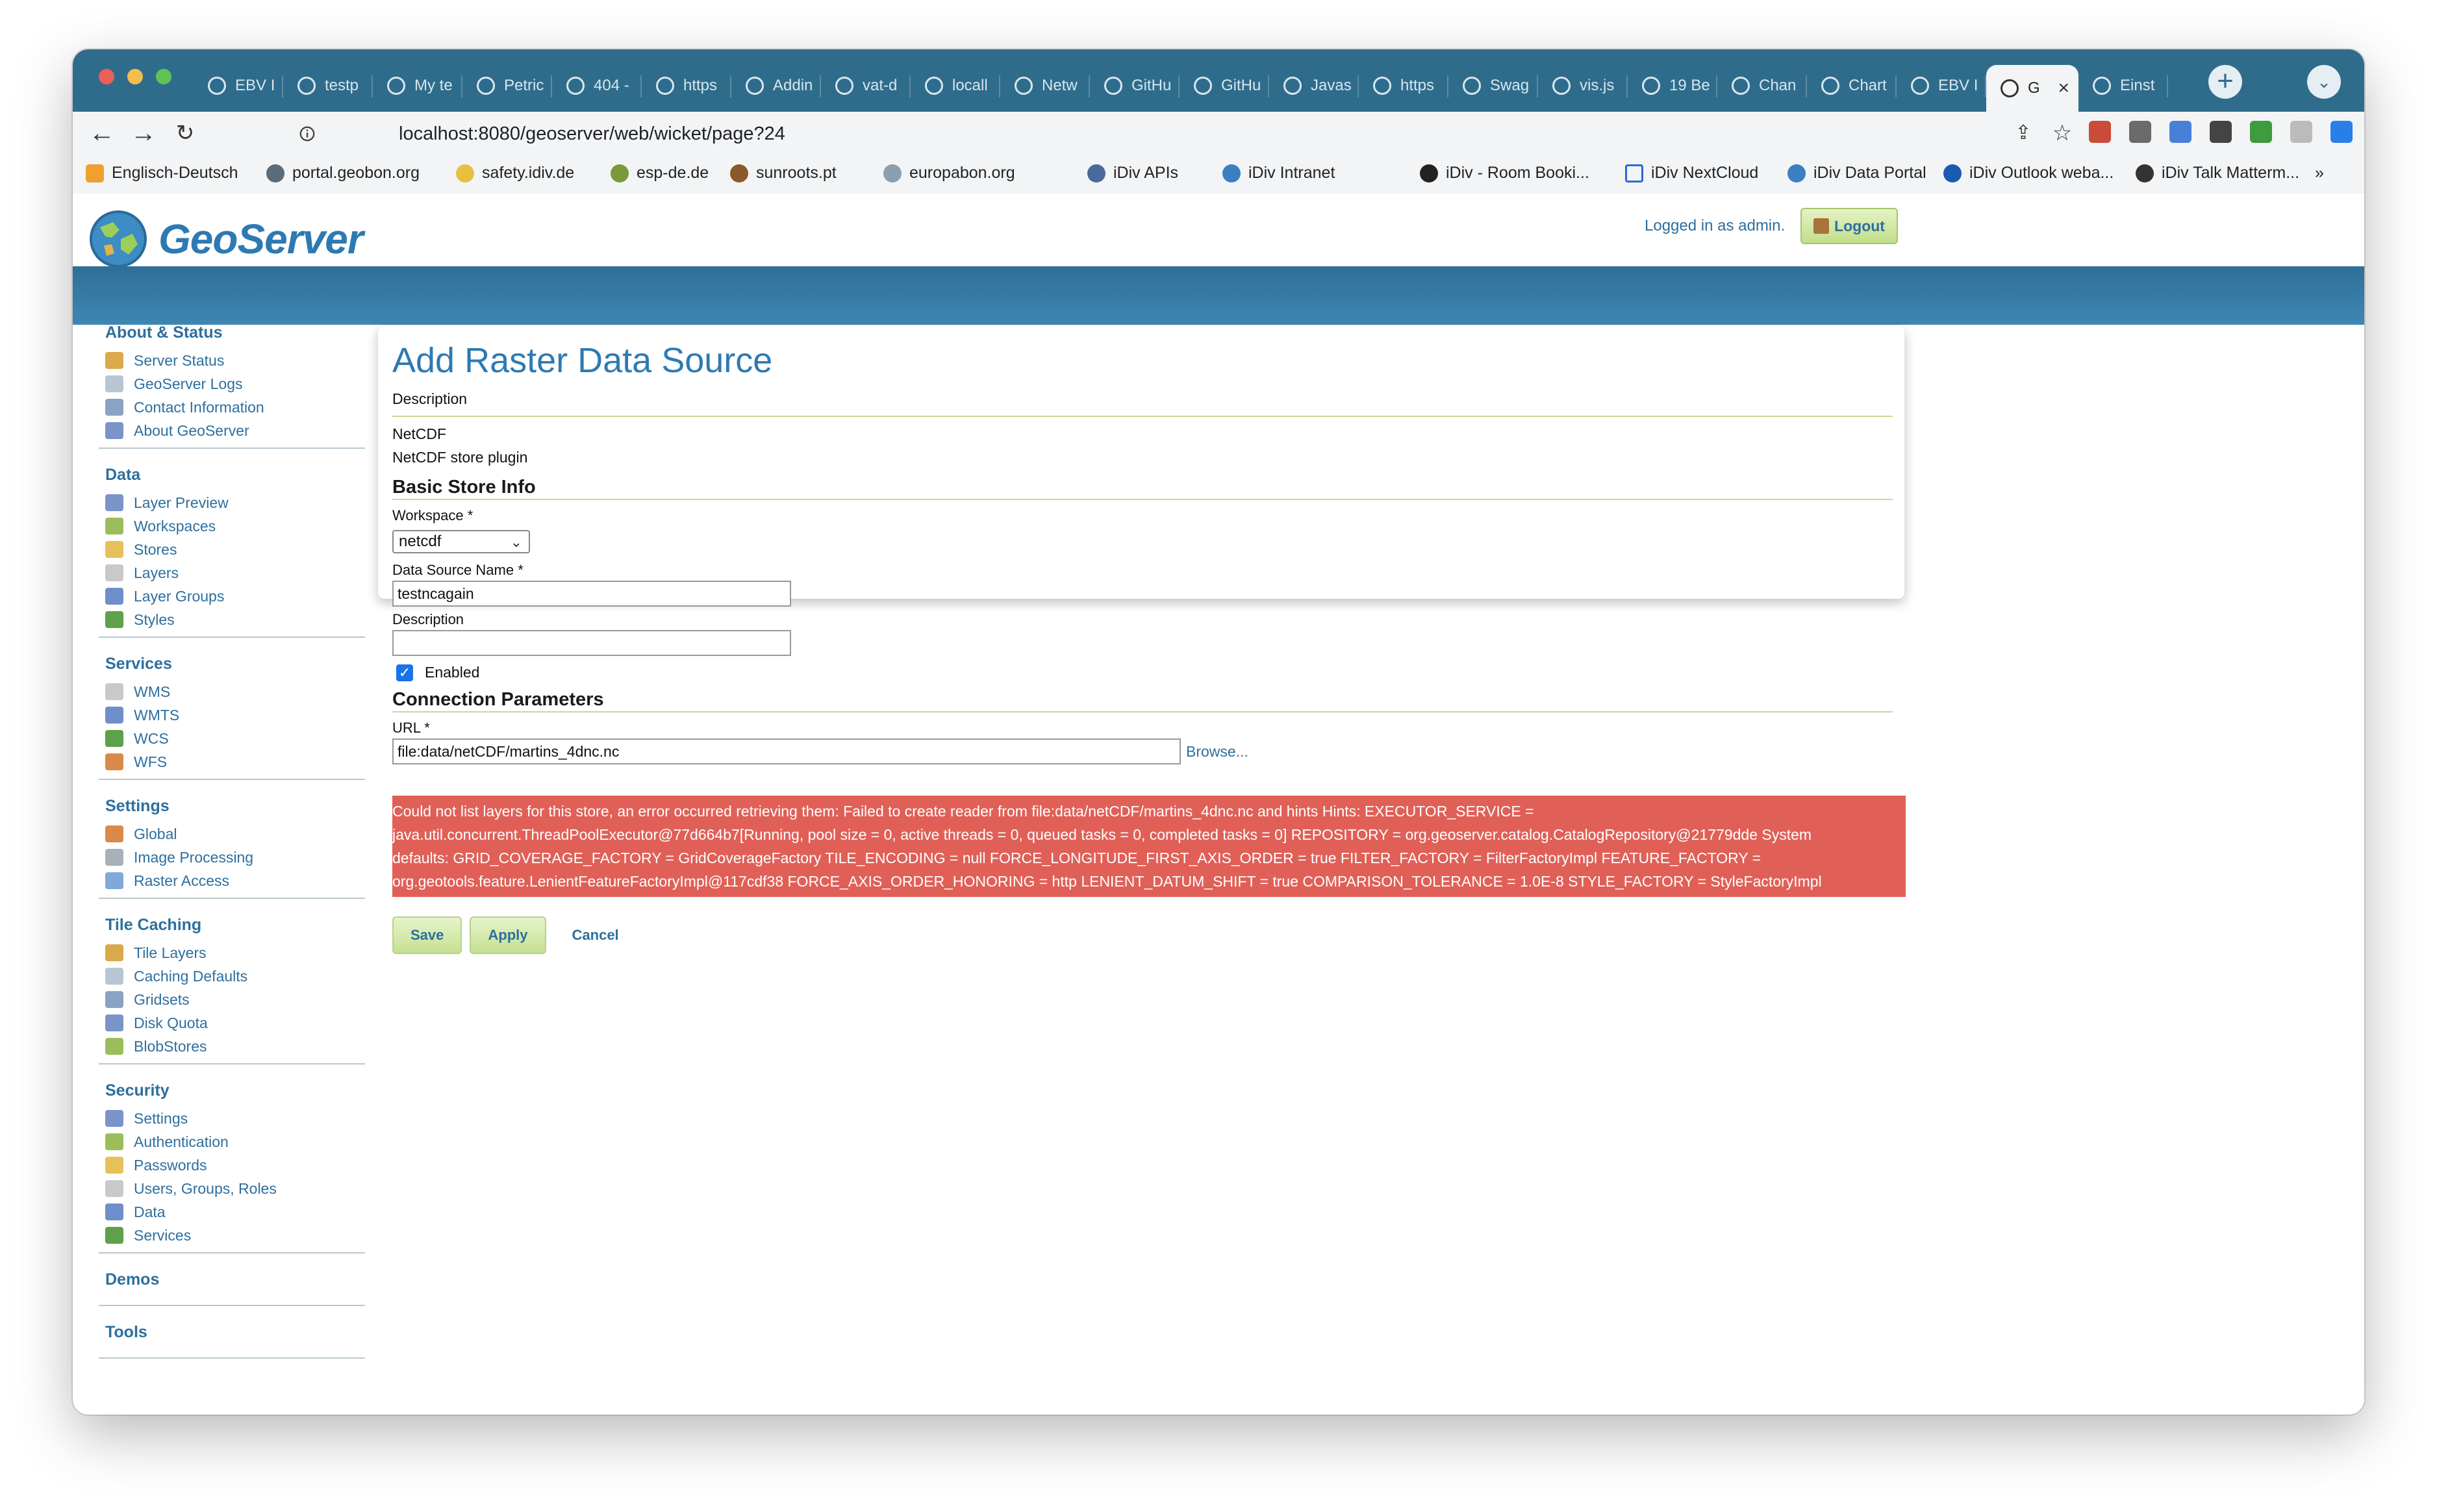 The height and width of the screenshot is (1512, 2437). What do you see at coordinates (232, 1023) in the screenshot?
I see `sidebar-item: Disk Quota` at bounding box center [232, 1023].